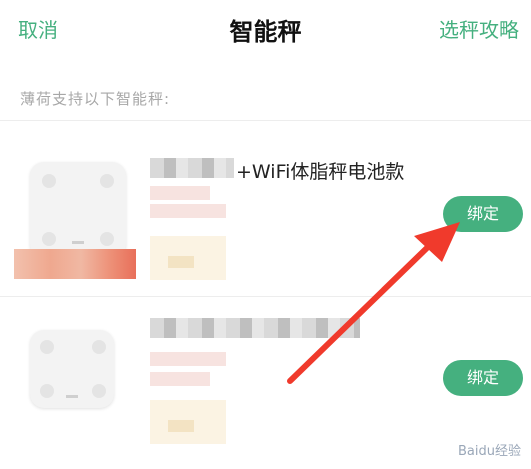 This screenshot has height=469, width=531. Describe the element at coordinates (373, 303) in the screenshot. I see `annotation-arrow` at that location.